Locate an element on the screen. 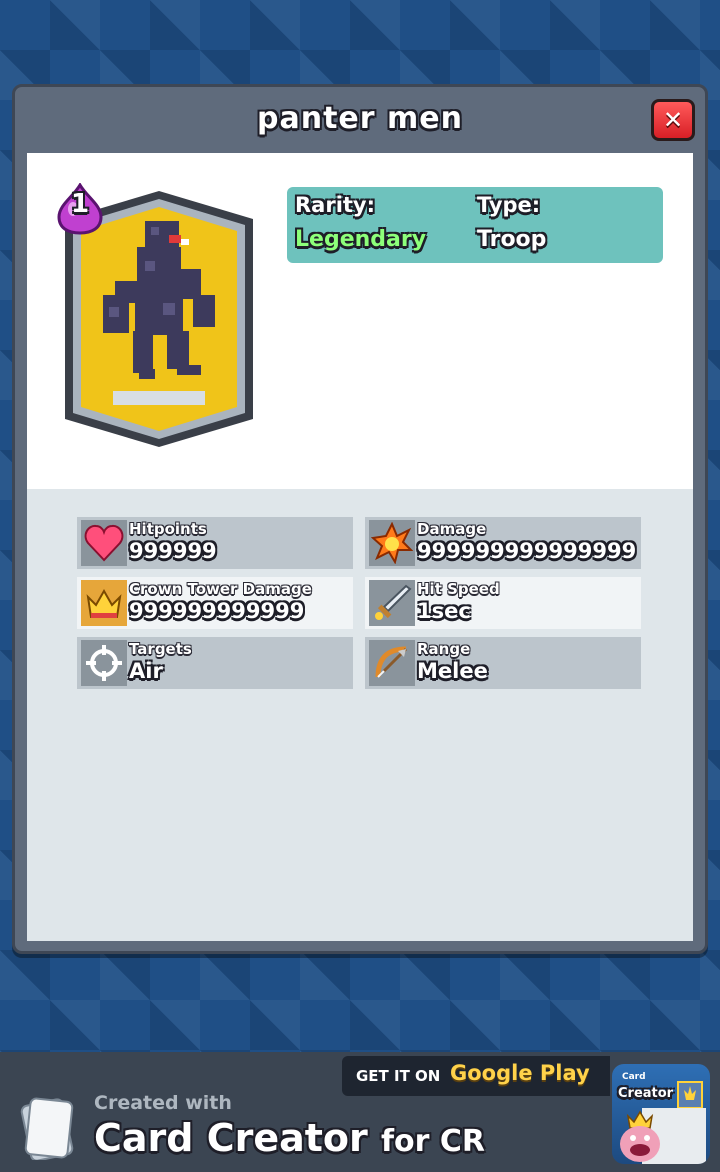 This screenshot has width=720, height=1172. google-play-badge: GET IT ON Google Play is located at coordinates (476, 1076).